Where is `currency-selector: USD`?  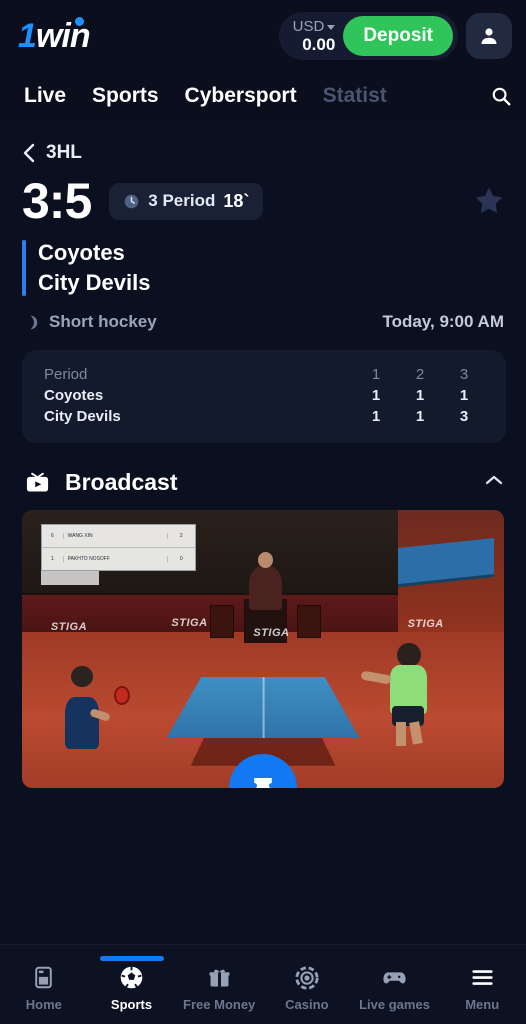 currency-selector: USD is located at coordinates (314, 26).